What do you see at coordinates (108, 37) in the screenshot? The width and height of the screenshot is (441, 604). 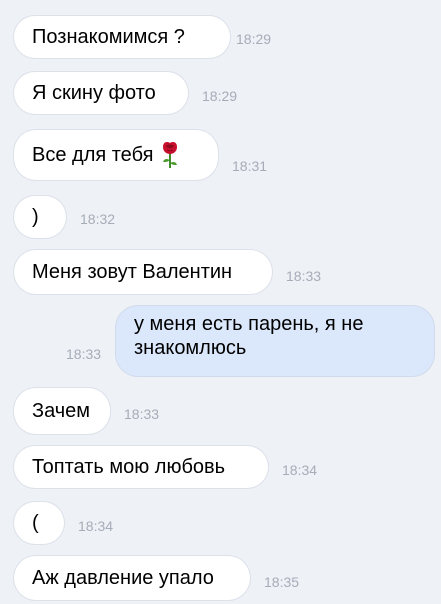 I see `message-text: Познакомимся ?` at bounding box center [108, 37].